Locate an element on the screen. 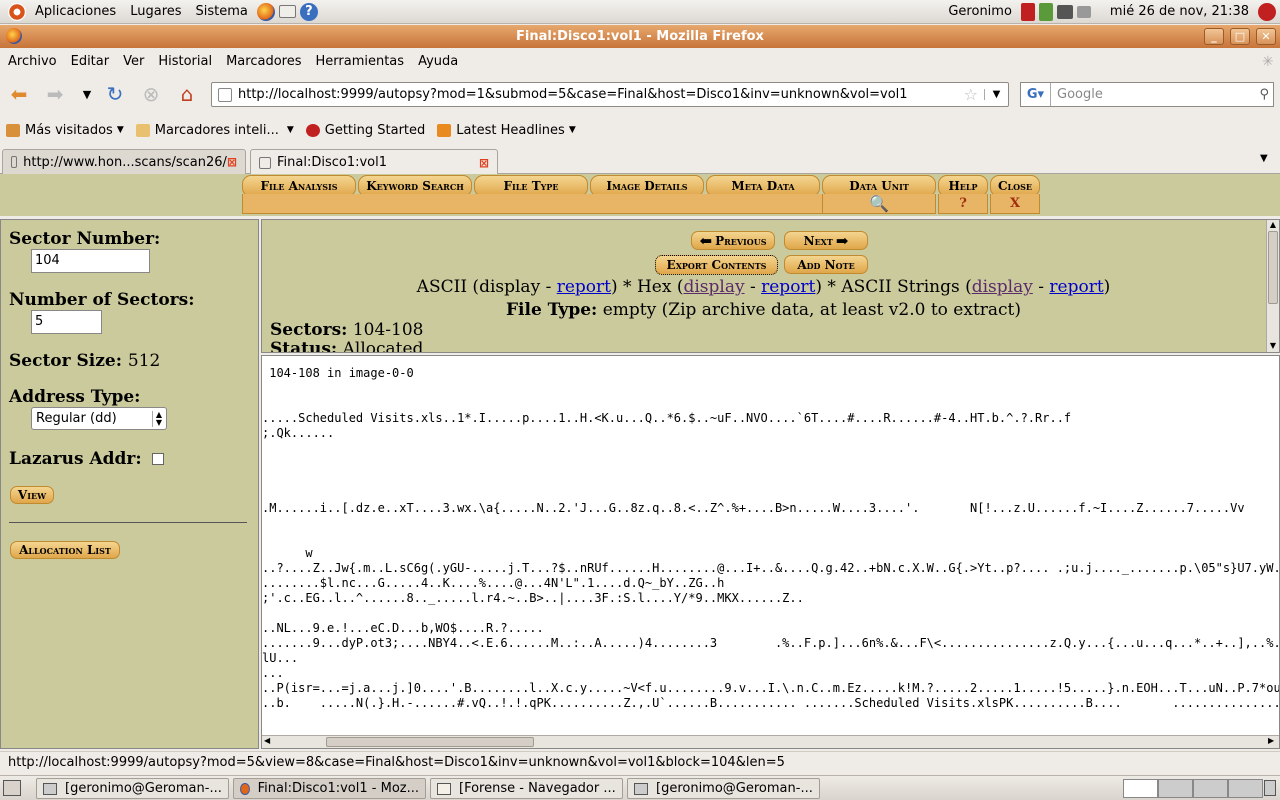 The height and width of the screenshot is (800, 1280). workspace-switcher is located at coordinates (1193, 788).